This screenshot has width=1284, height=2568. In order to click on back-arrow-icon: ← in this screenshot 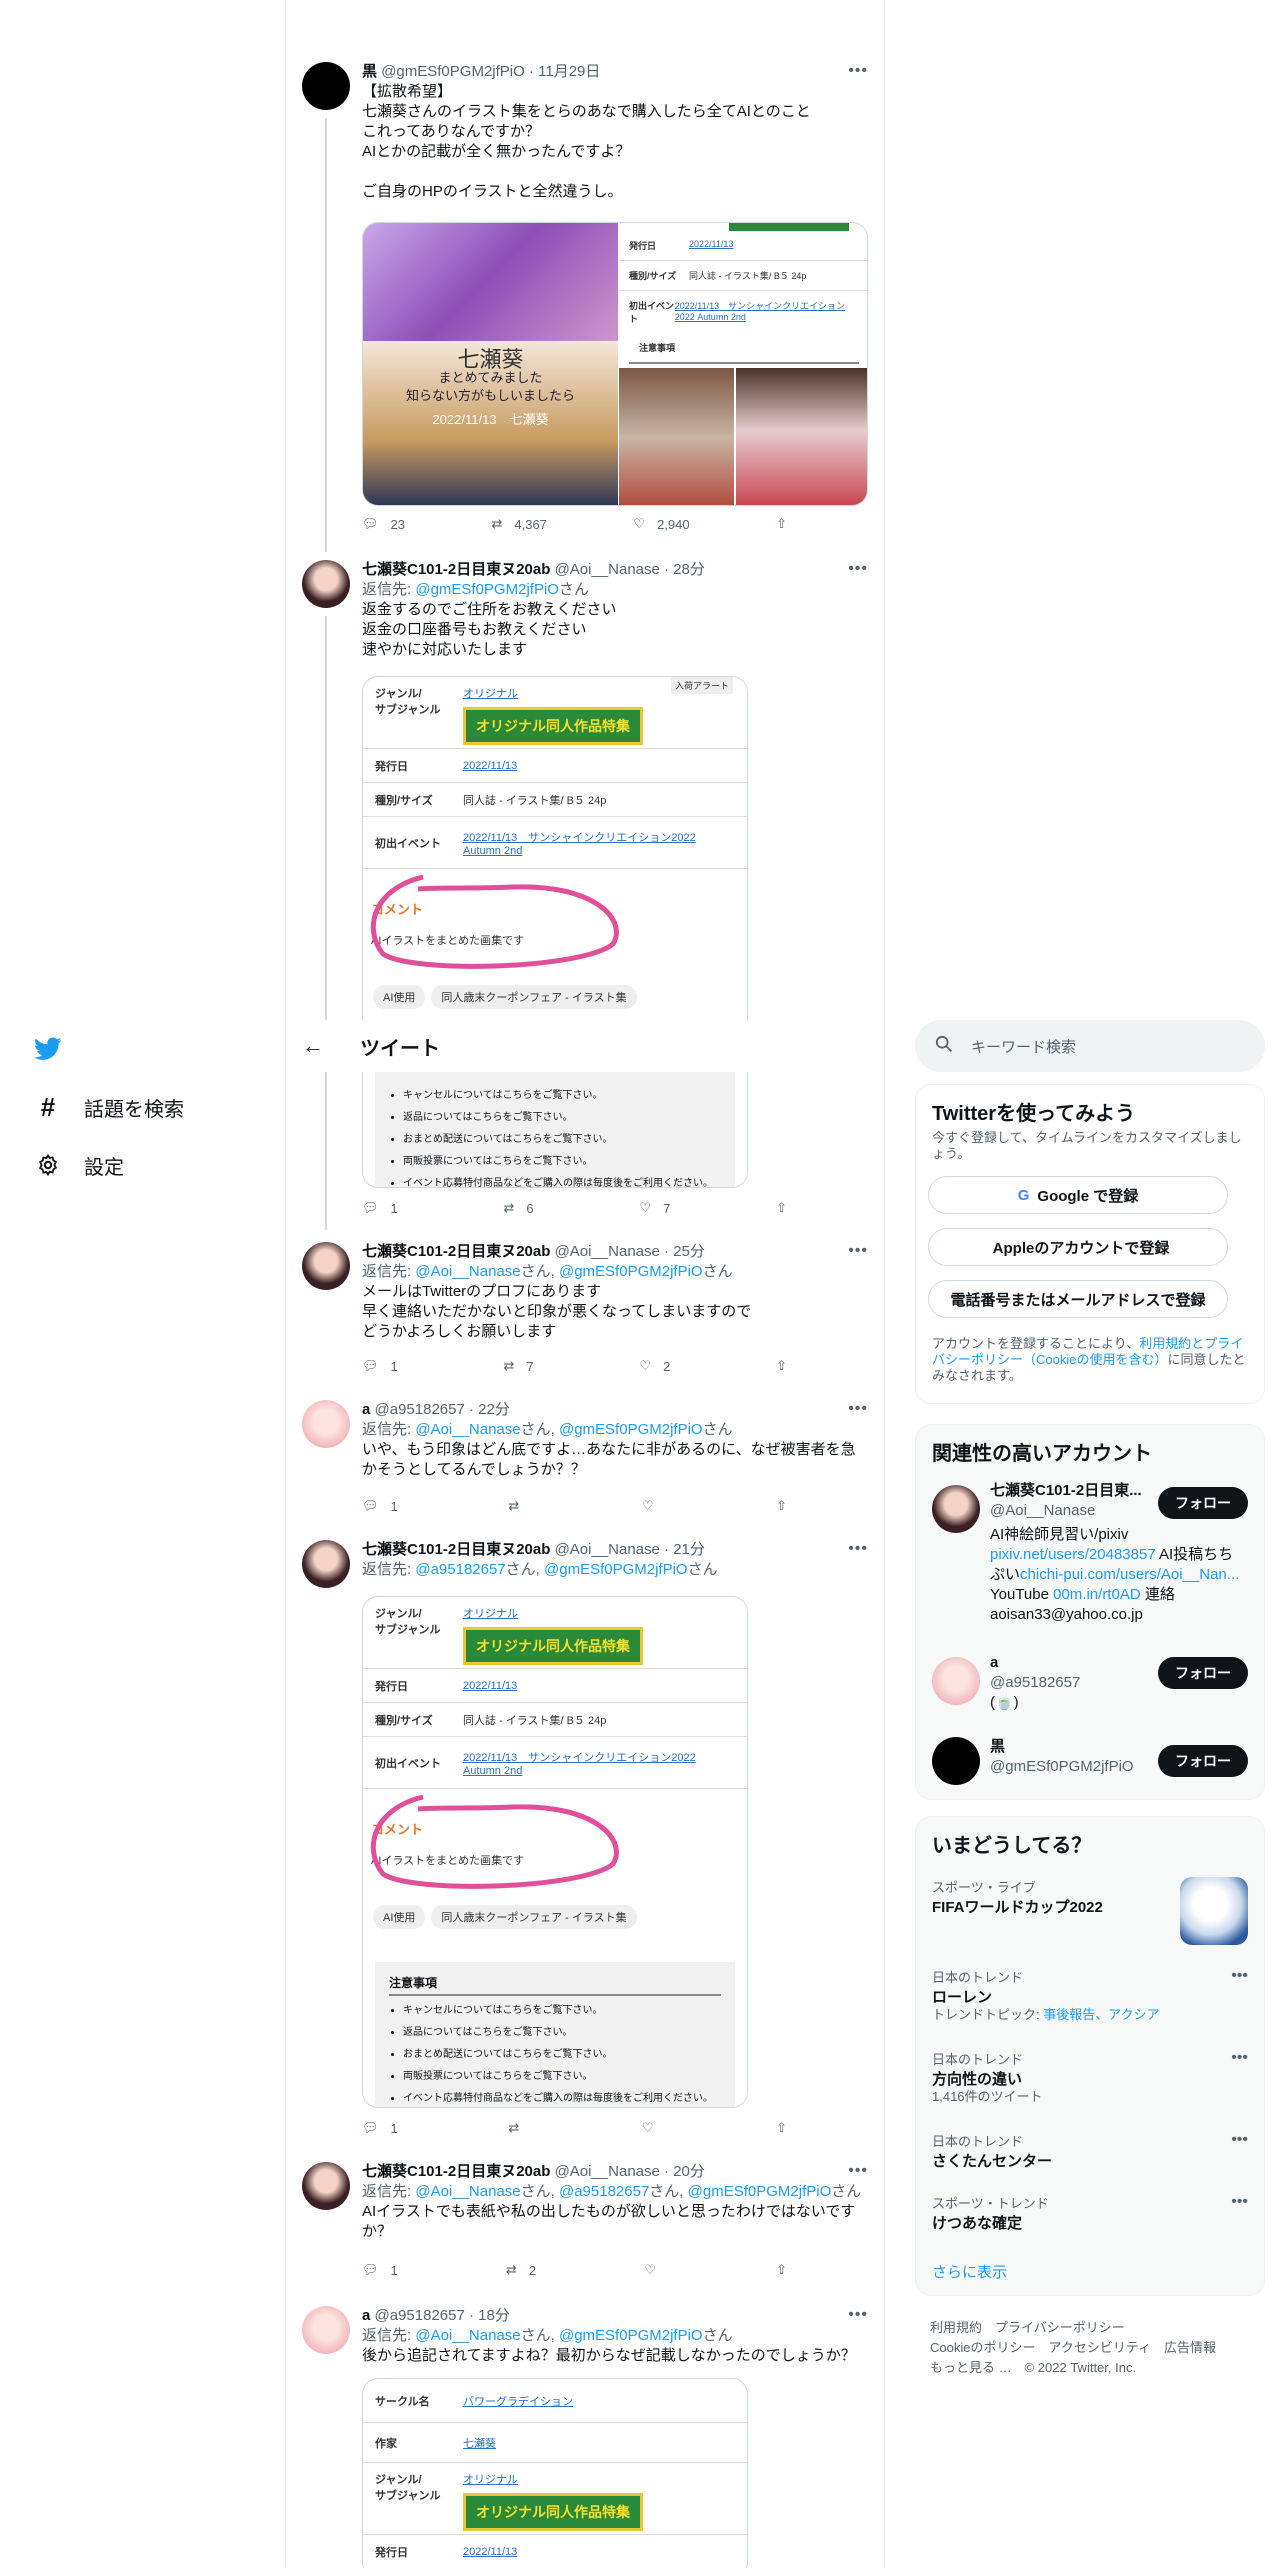, I will do `click(319, 1046)`.